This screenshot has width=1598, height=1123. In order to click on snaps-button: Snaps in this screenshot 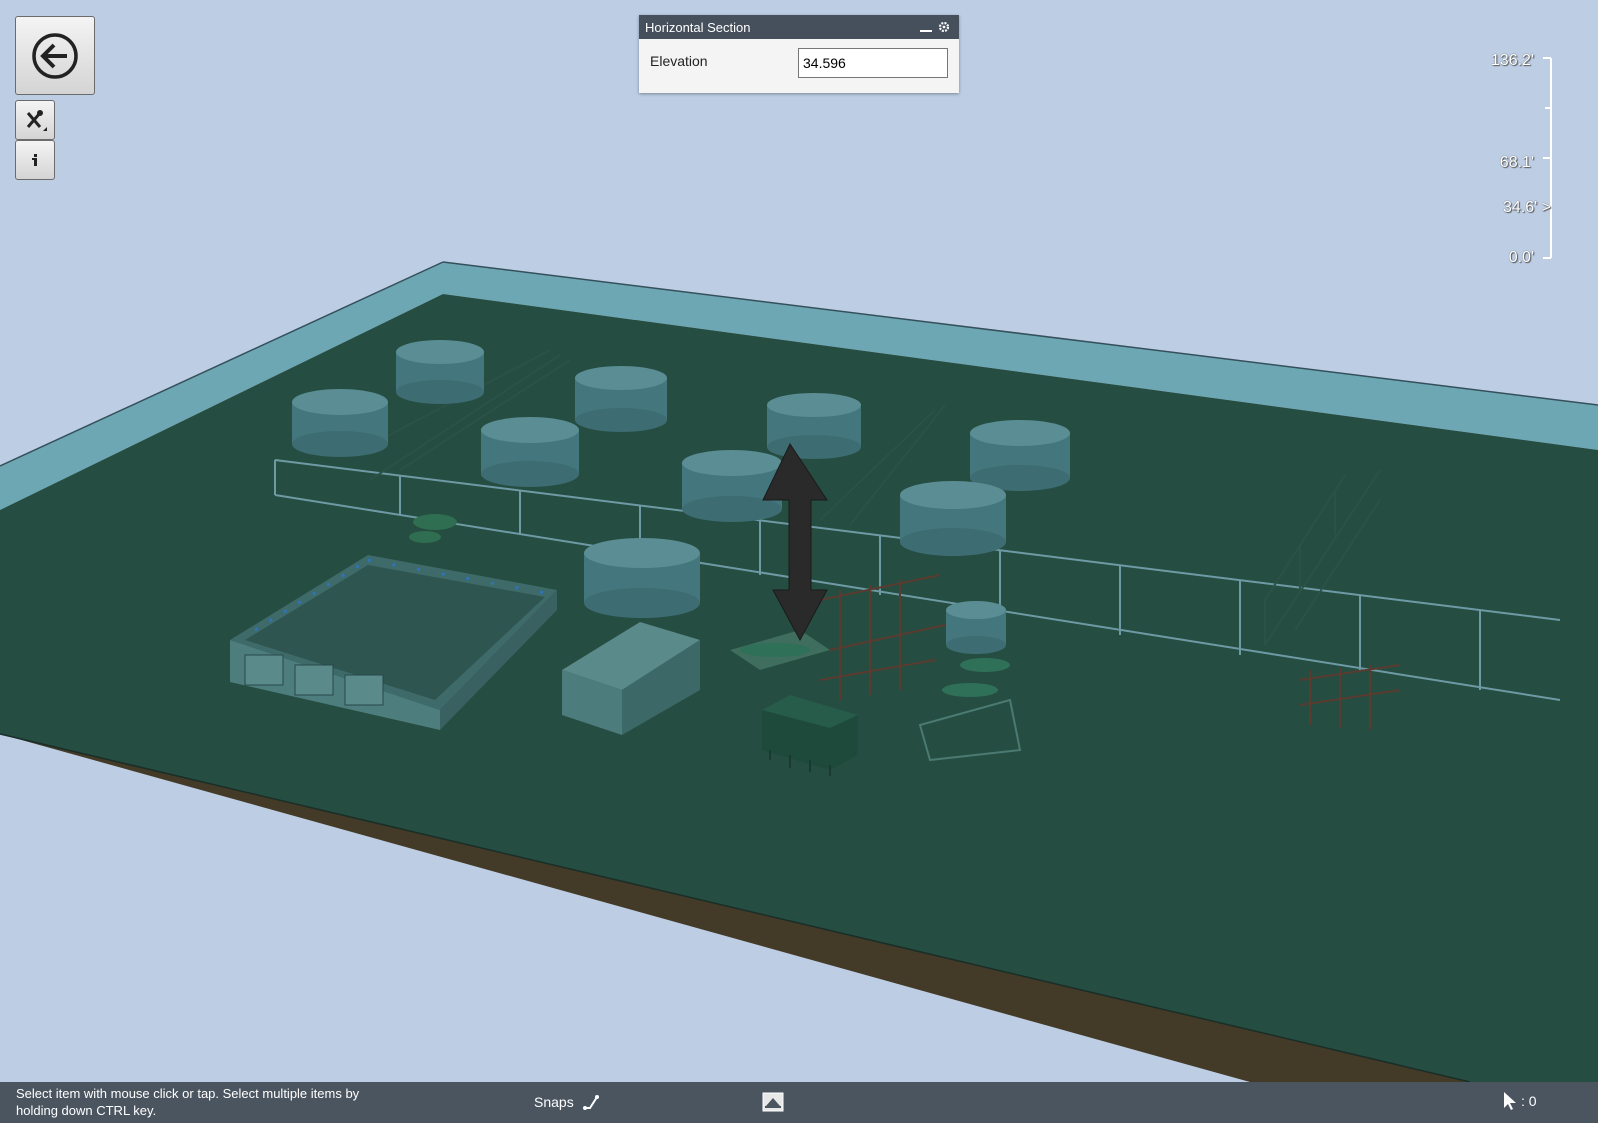, I will do `click(568, 1102)`.